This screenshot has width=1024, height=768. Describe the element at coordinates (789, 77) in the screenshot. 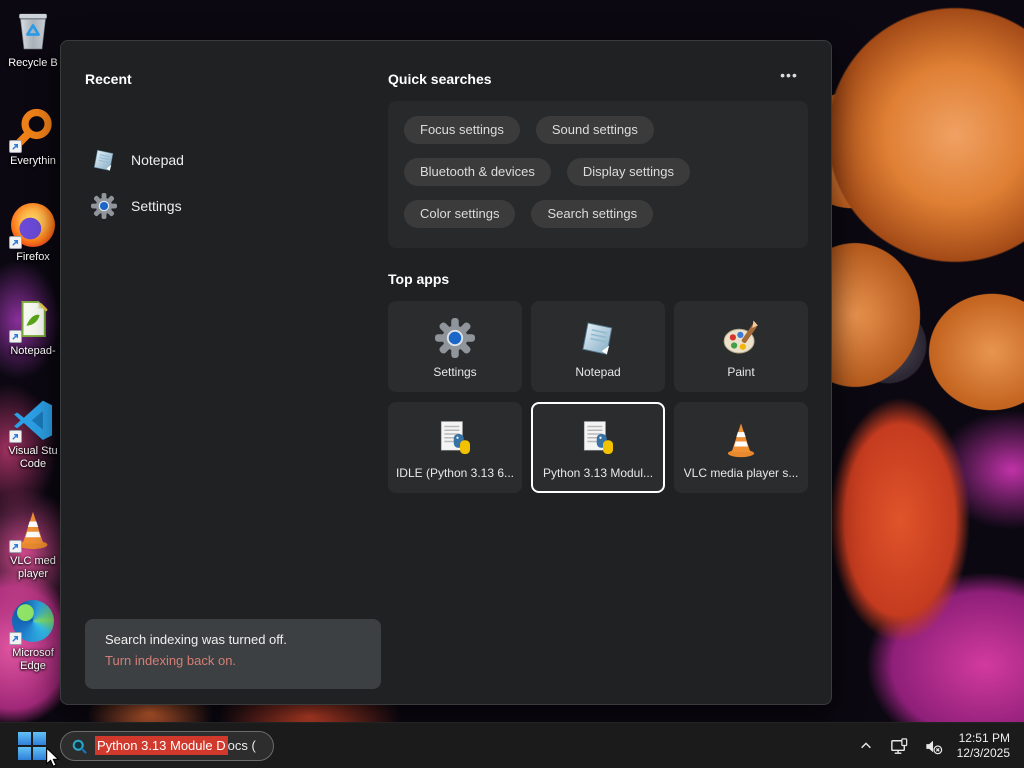

I see `more-options-icon: •••` at that location.